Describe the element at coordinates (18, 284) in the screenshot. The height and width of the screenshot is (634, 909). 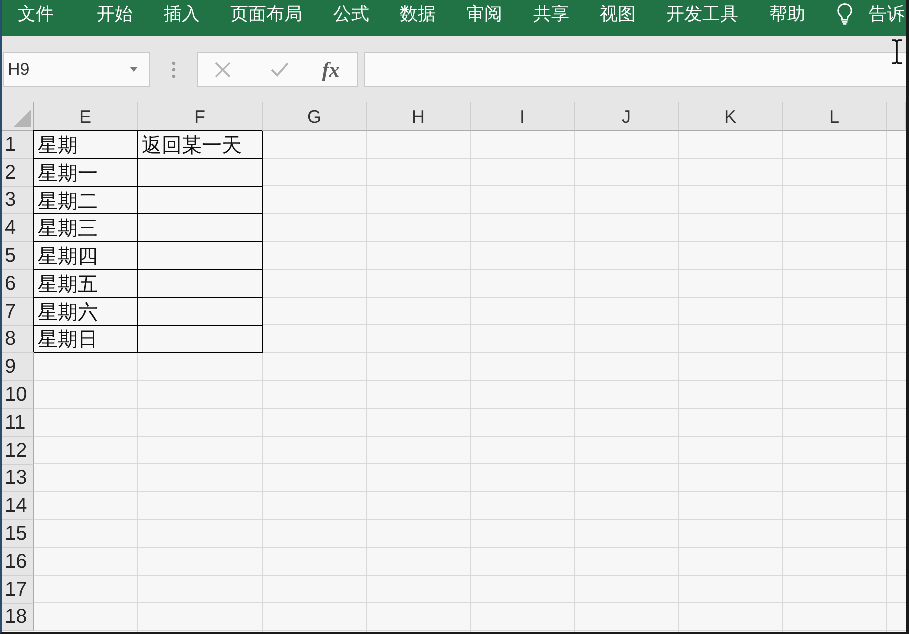
I see `row-header: 6` at that location.